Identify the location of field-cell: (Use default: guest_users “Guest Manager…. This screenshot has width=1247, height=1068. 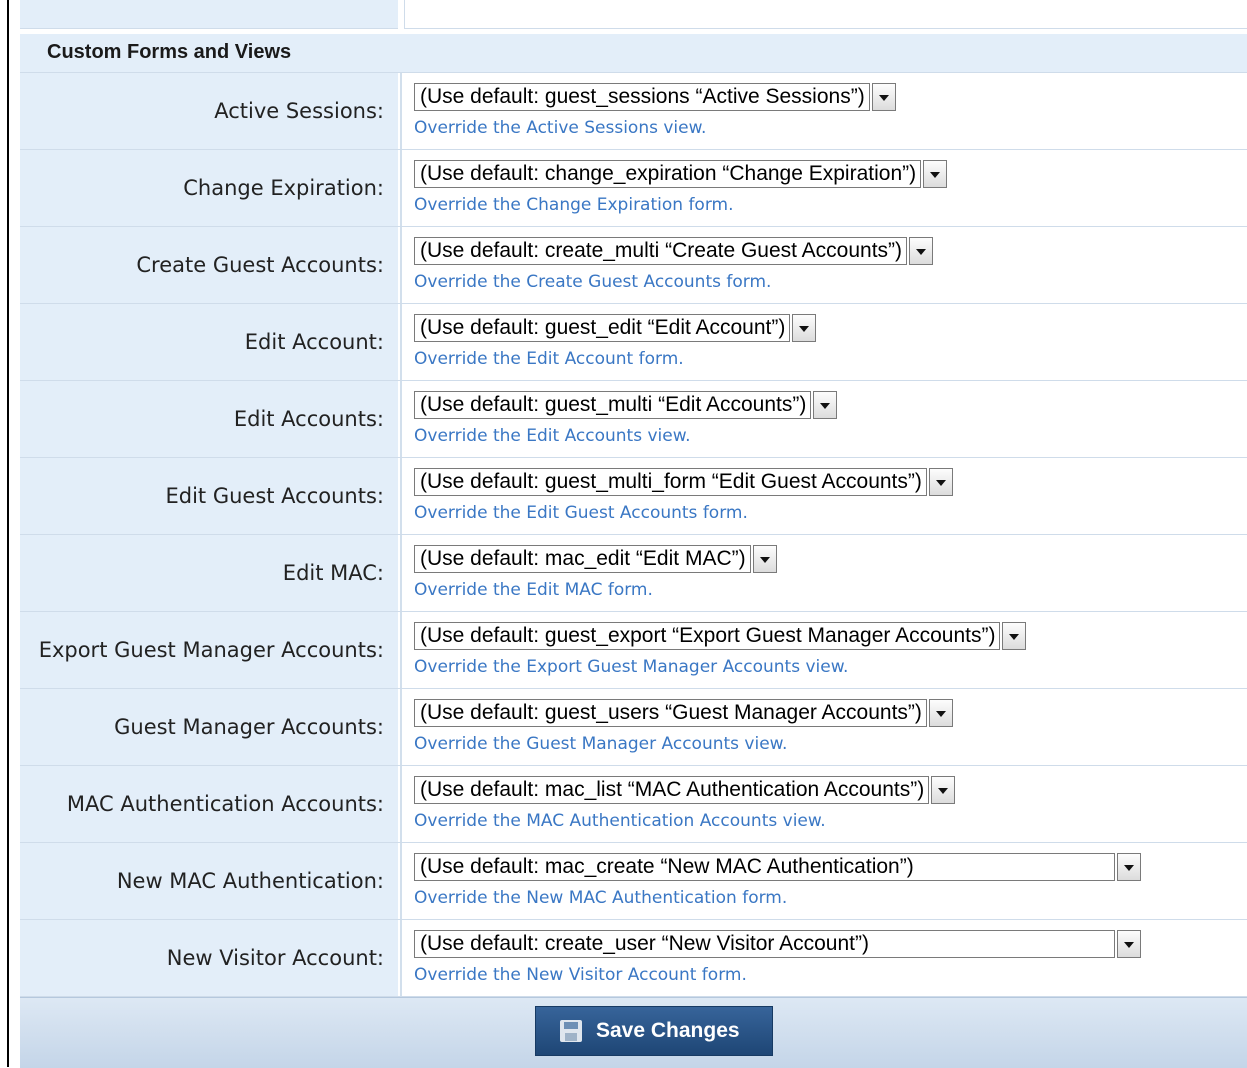
(823, 727).